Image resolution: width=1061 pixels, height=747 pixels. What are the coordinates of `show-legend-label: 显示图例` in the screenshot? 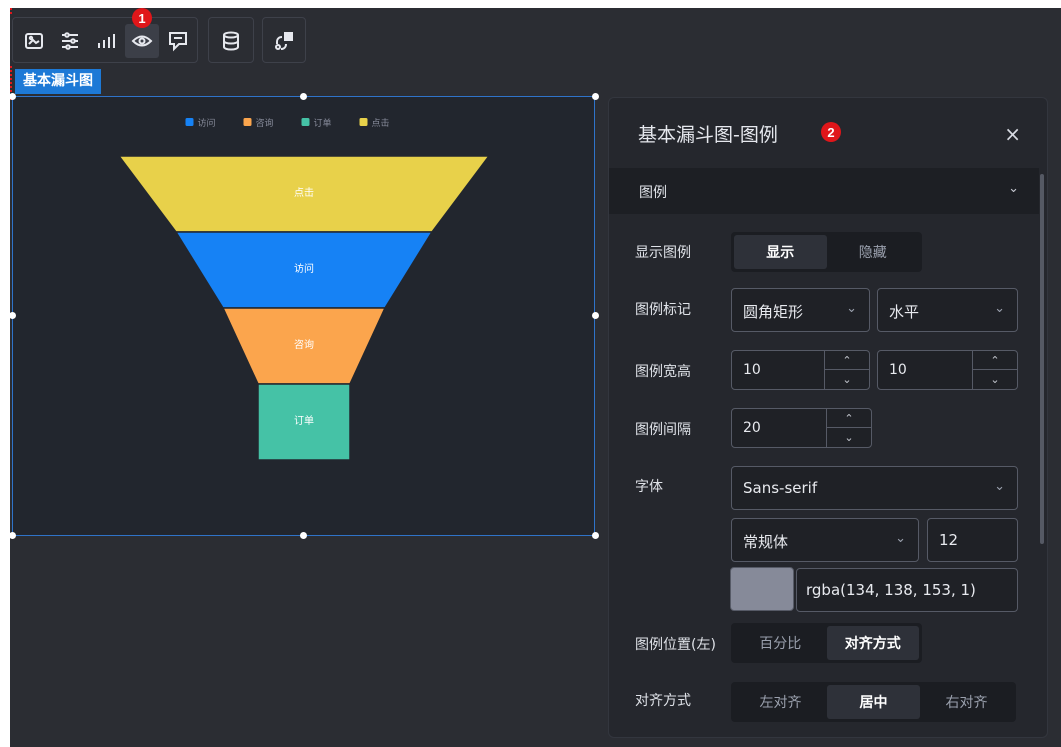 It's located at (663, 253).